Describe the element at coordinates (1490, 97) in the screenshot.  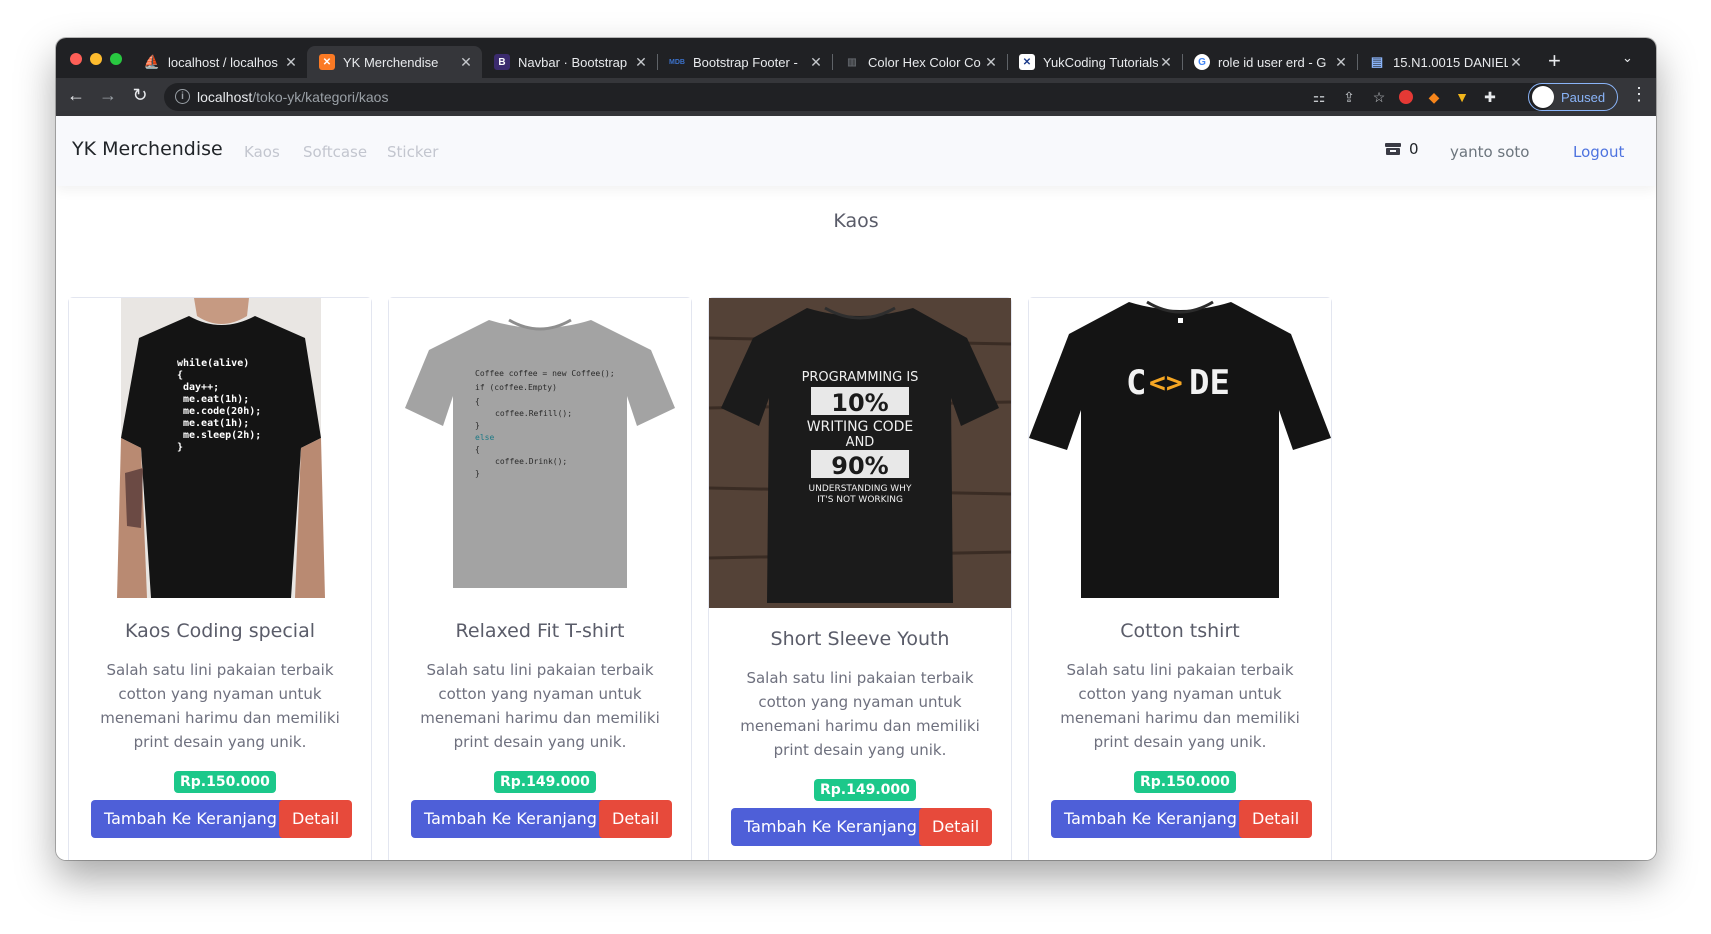
I see `extensions-puzzle-icon: ✚` at that location.